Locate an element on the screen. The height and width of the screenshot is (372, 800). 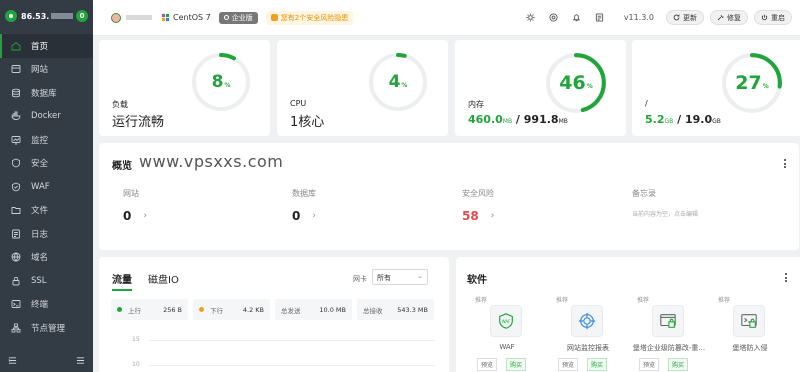
chevron-down-icon: ⌄ is located at coordinates (420, 276).